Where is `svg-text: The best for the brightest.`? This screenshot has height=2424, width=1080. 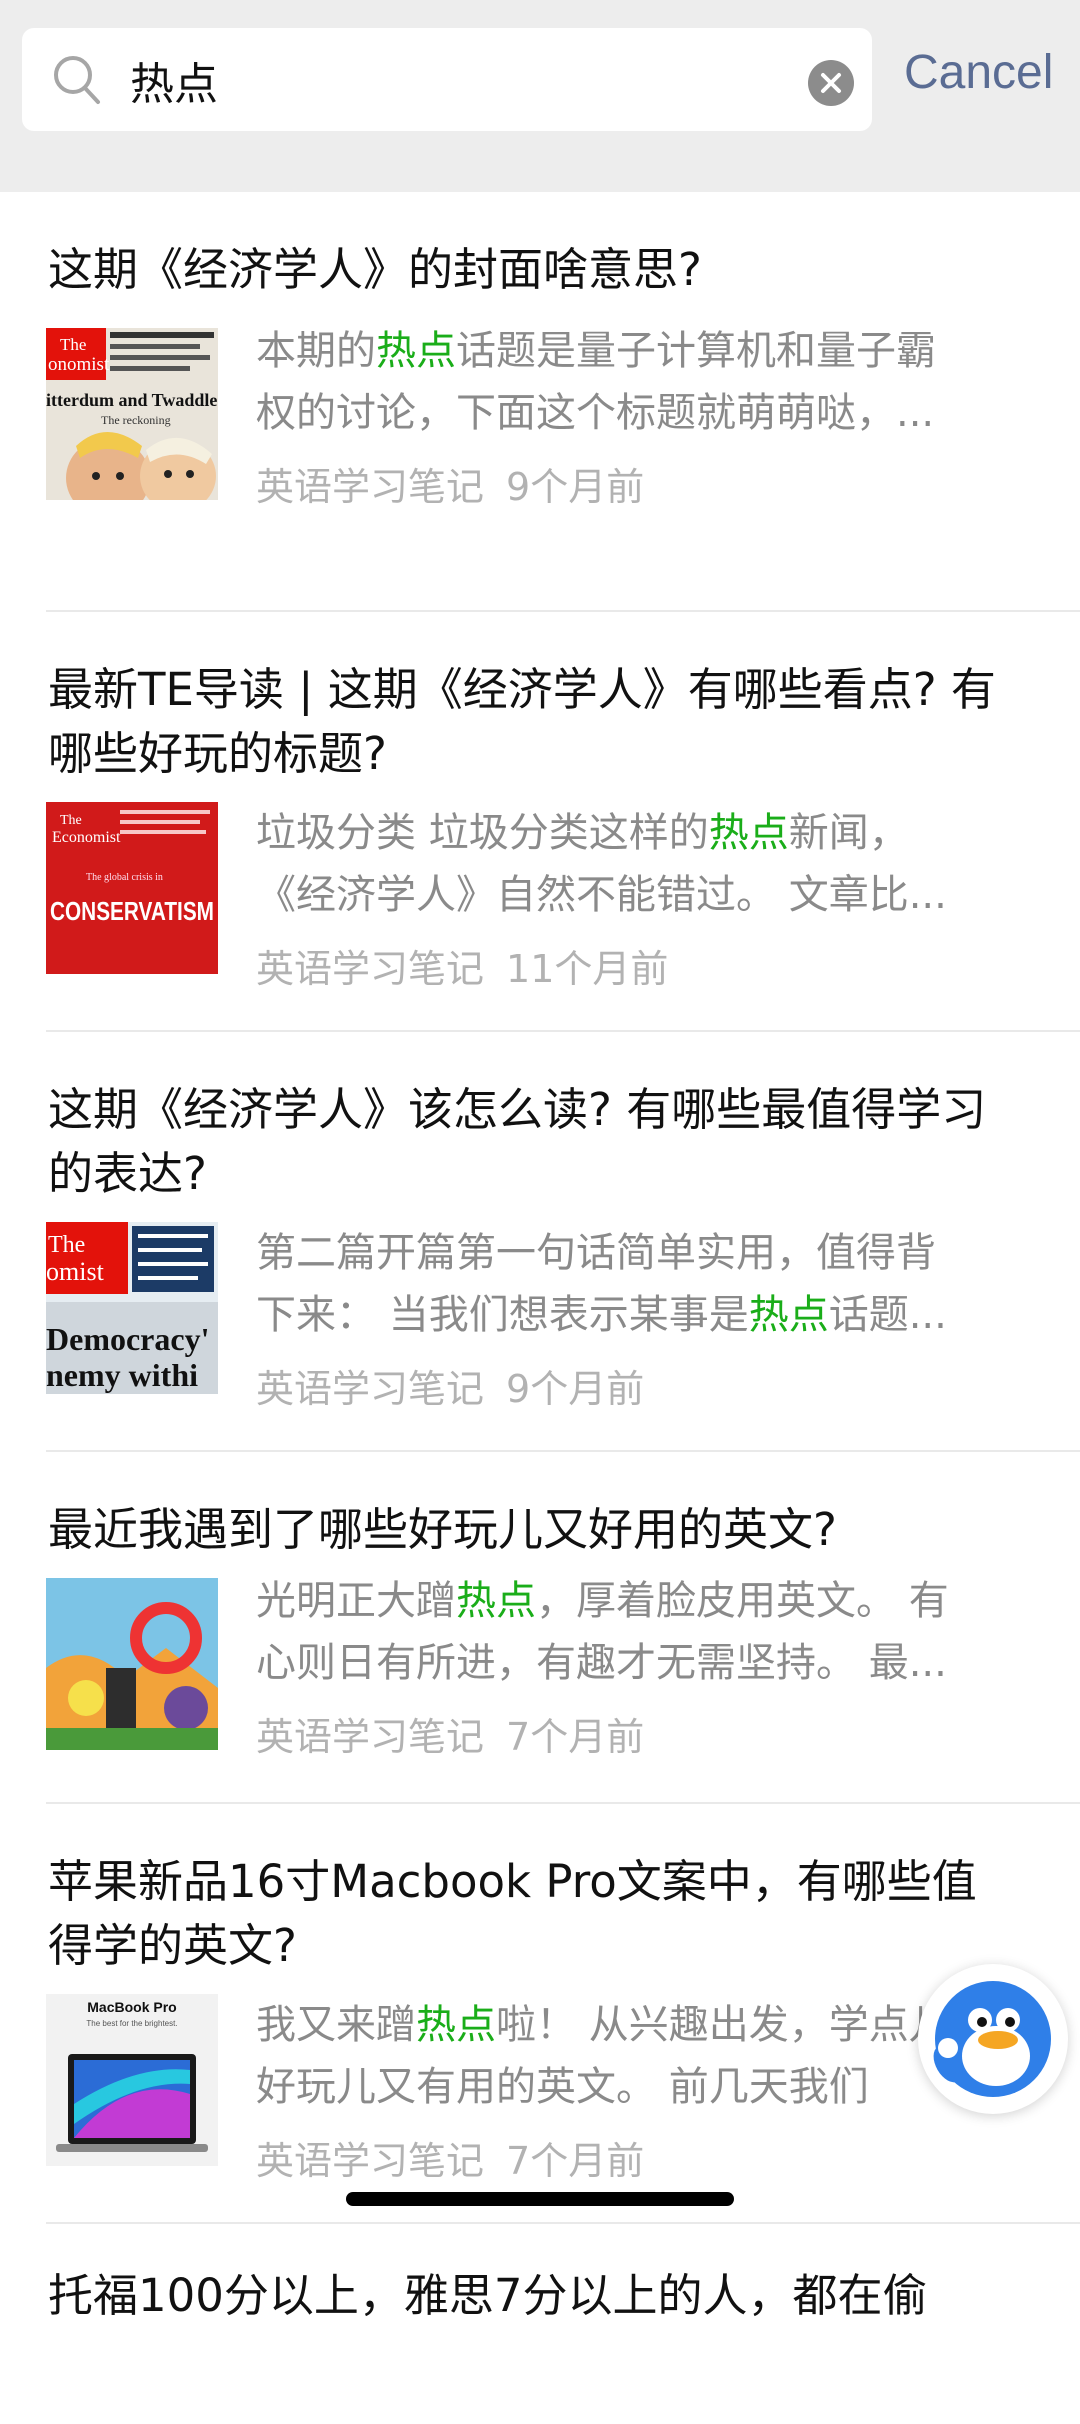
svg-text: The best for the brightest. is located at coordinates (131, 2023).